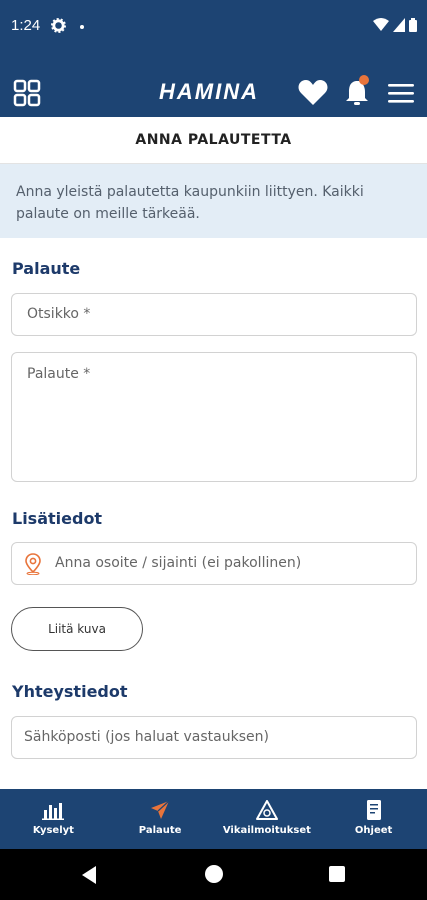 This screenshot has height=900, width=427. What do you see at coordinates (381, 24) in the screenshot?
I see `wifi-icon` at bounding box center [381, 24].